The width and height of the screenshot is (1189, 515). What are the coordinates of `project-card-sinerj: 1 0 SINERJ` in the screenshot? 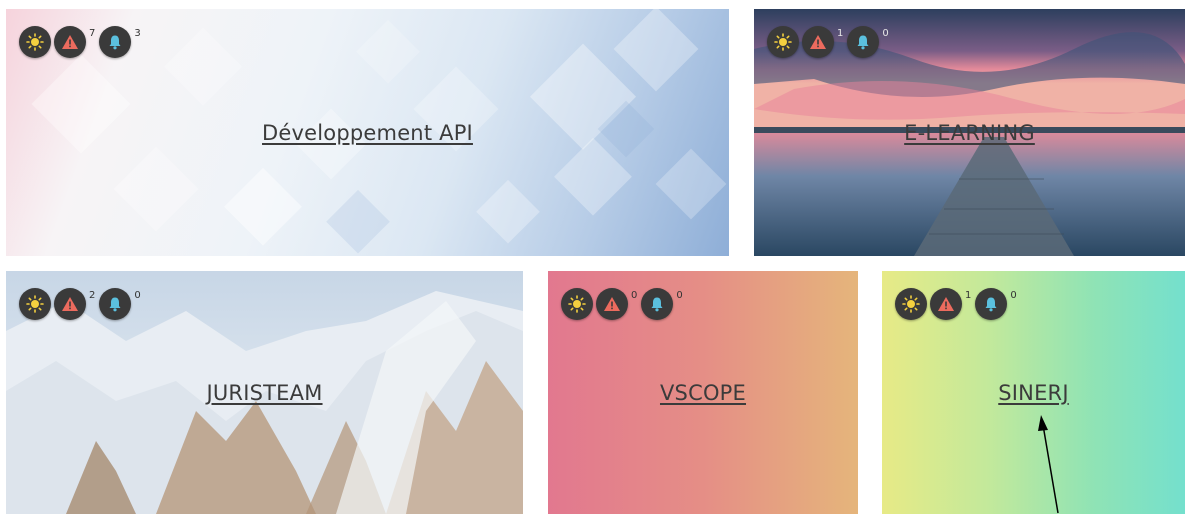 It's located at (1033, 392).